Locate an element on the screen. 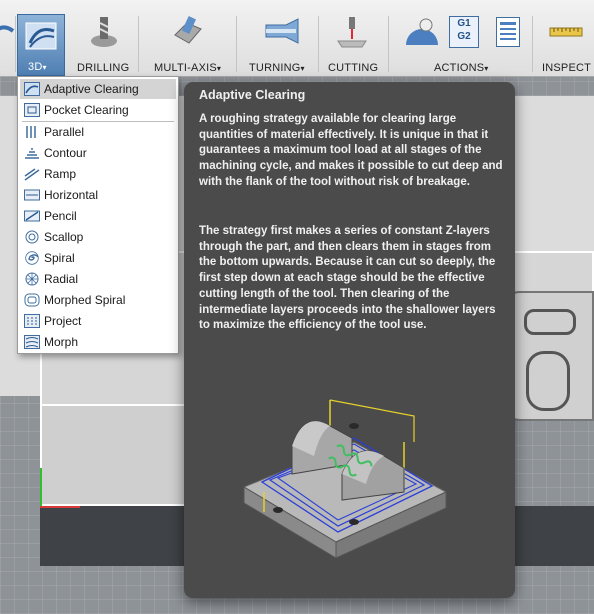 This screenshot has width=594, height=614. toolbar-multi-axis-label: MULTI-AXIS▾ is located at coordinates (187, 68).